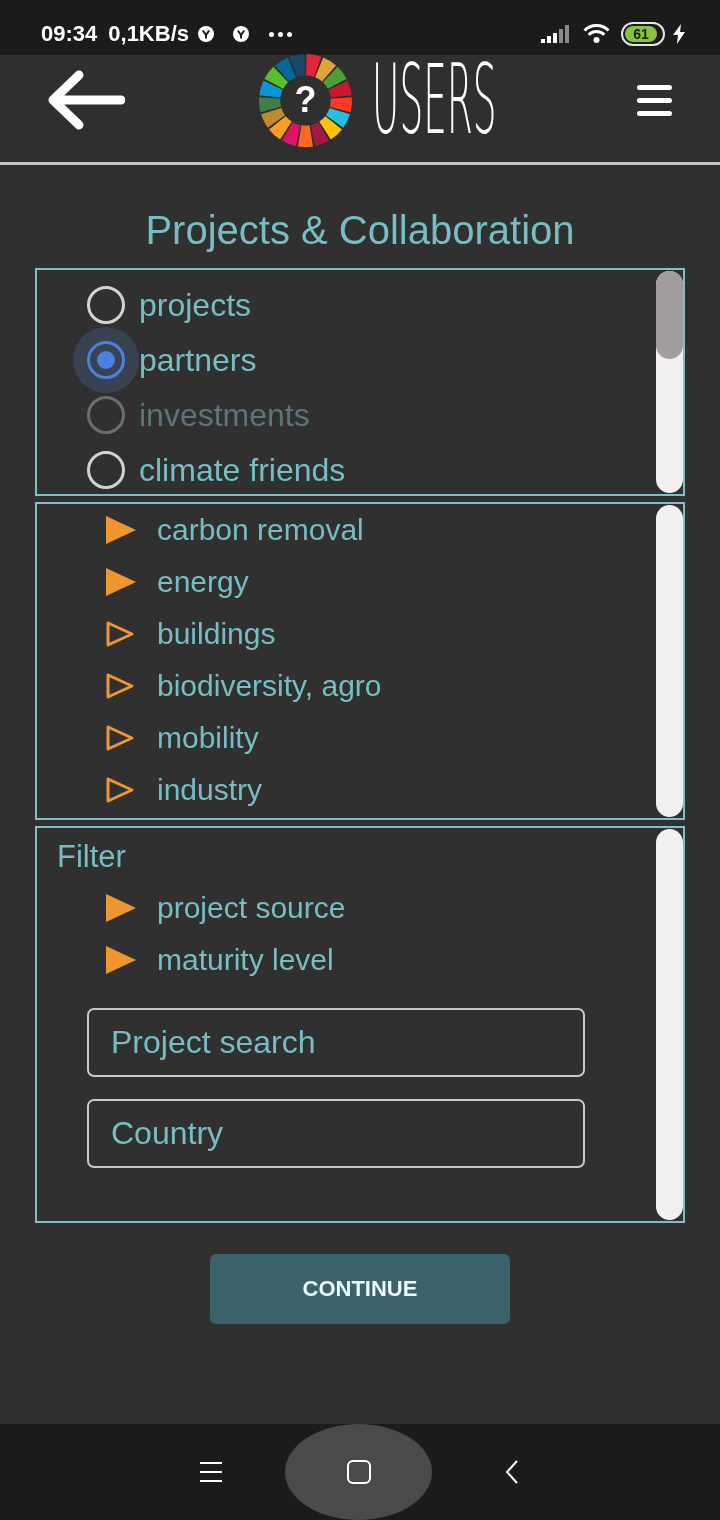 The image size is (720, 1520). Describe the element at coordinates (165, 359) in the screenshot. I see `radio-option: partners` at that location.